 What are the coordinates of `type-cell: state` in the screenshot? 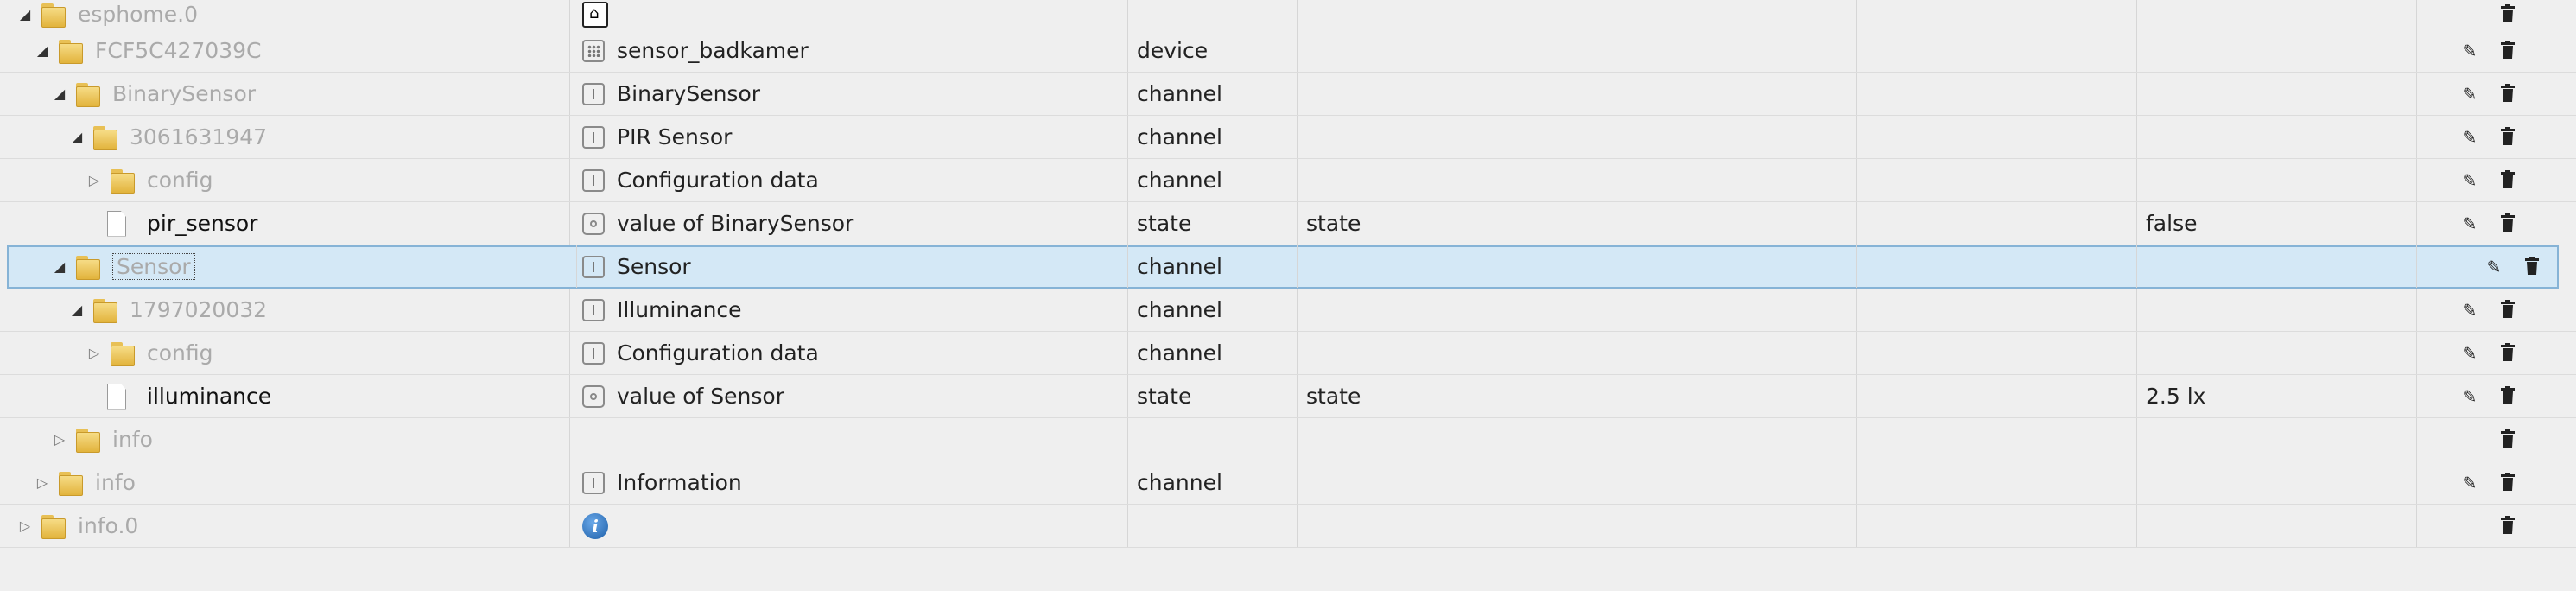 It's located at (1213, 396).